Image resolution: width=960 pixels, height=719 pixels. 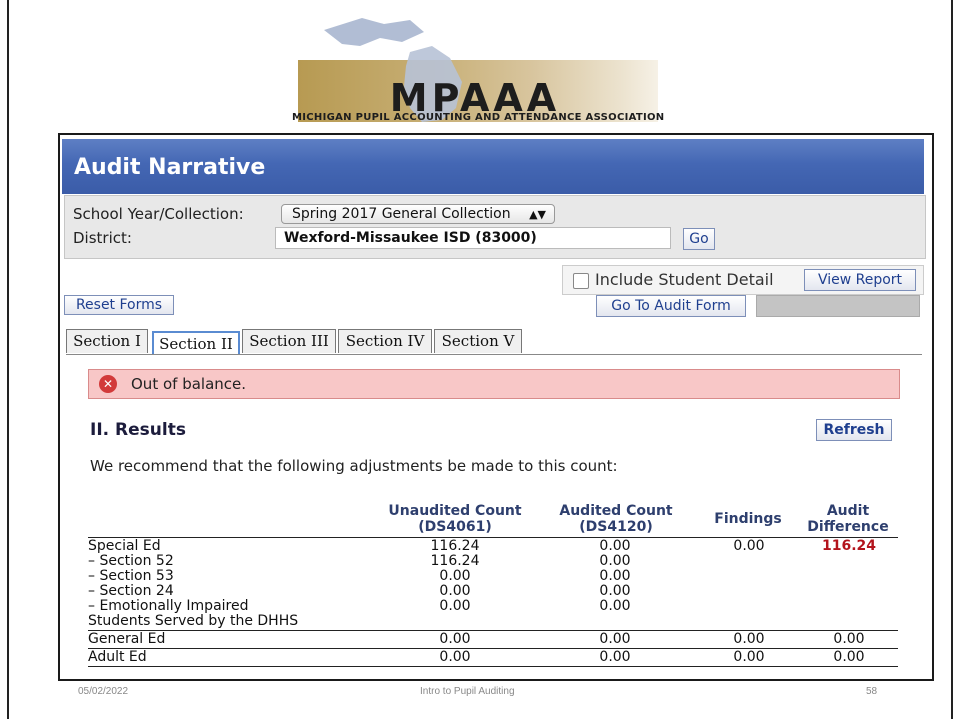 I want to click on row-label: General Ed, so click(x=127, y=639).